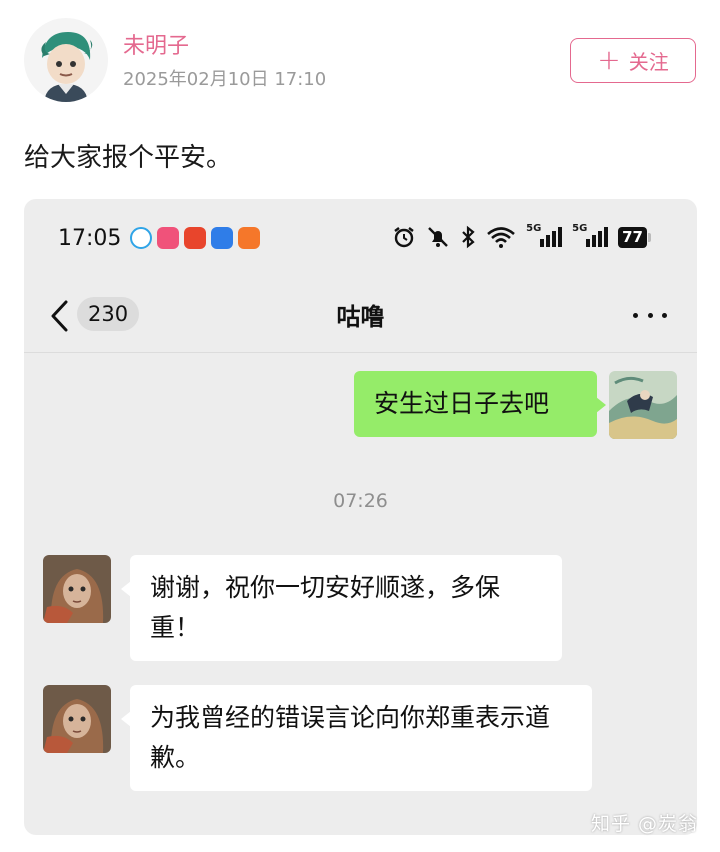  What do you see at coordinates (66, 60) in the screenshot?
I see `author-avatar` at bounding box center [66, 60].